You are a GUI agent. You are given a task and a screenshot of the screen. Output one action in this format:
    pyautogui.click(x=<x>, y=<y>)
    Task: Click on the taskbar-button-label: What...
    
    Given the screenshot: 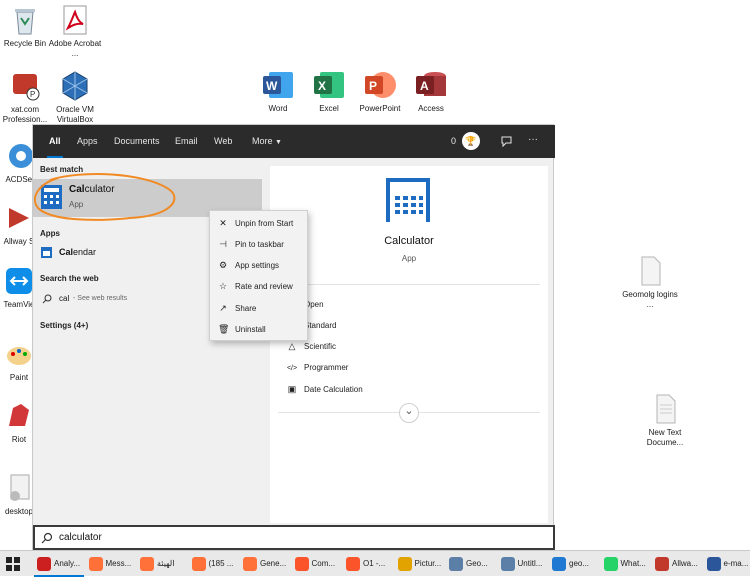 What is the action you would take?
    pyautogui.click(x=633, y=563)
    